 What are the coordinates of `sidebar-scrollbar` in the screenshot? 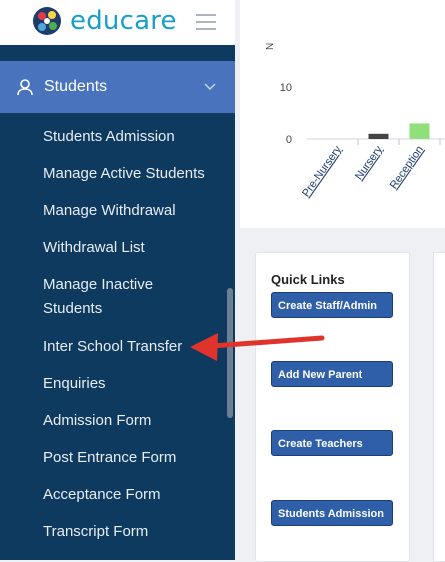 It's located at (230, 353).